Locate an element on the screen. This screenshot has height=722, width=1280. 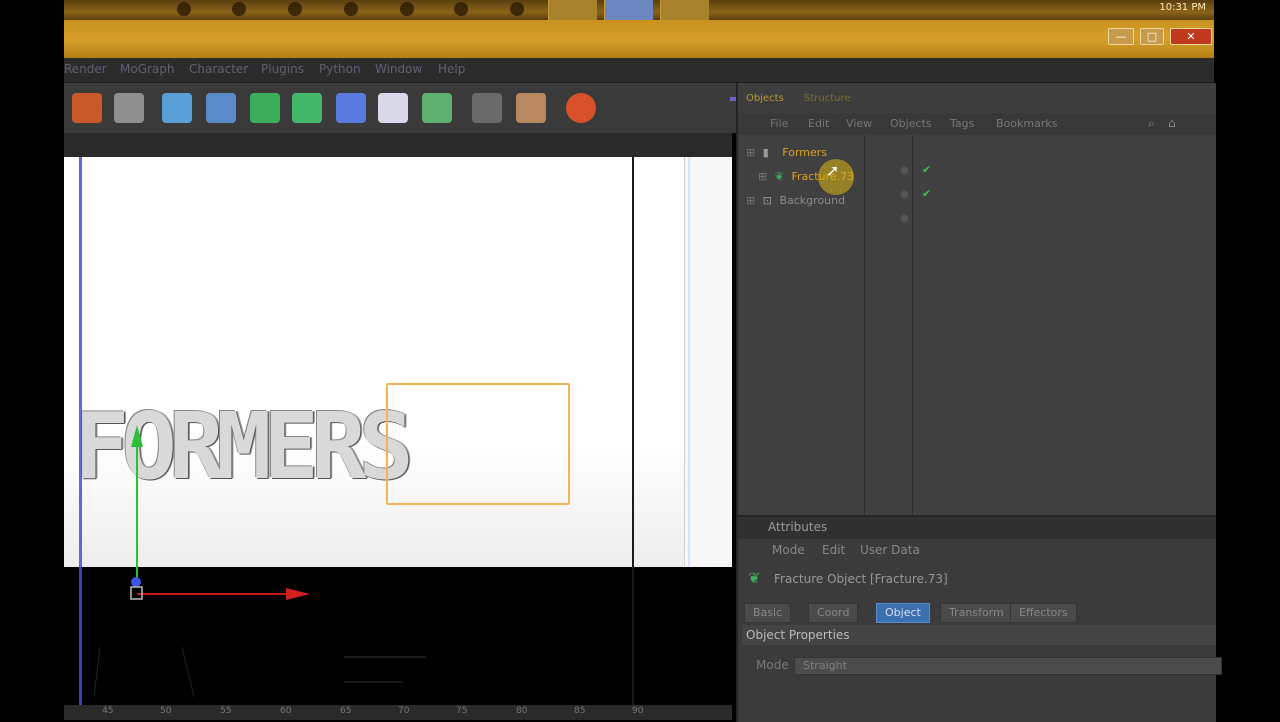
left-letterbox is located at coordinates (32, 360).